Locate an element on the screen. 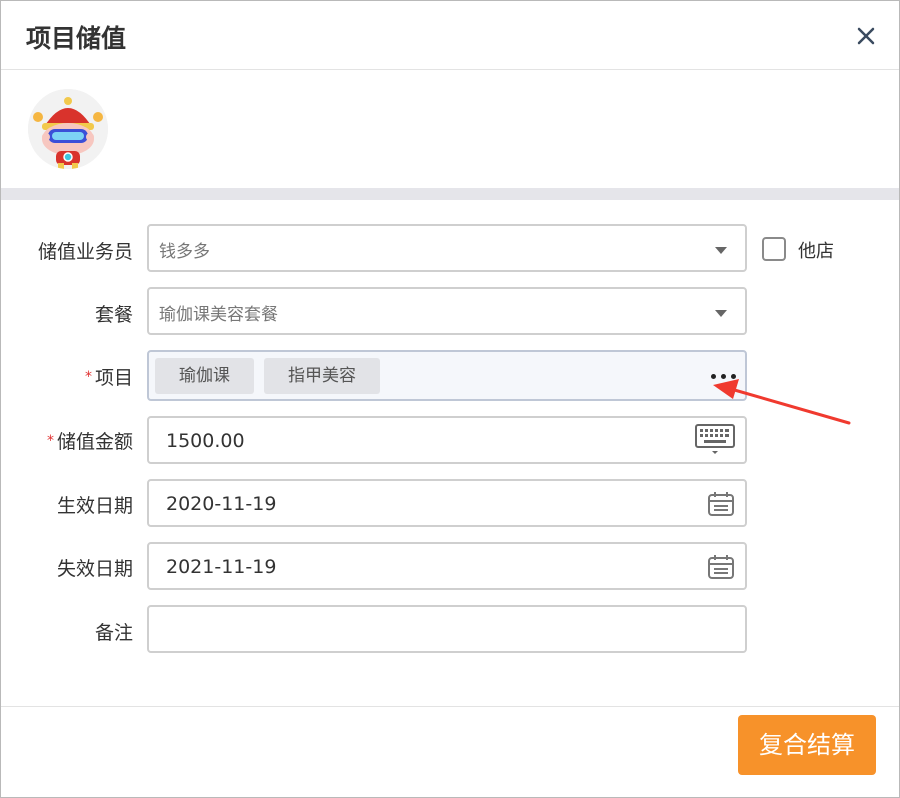 This screenshot has width=900, height=798. section-divider is located at coordinates (450, 194).